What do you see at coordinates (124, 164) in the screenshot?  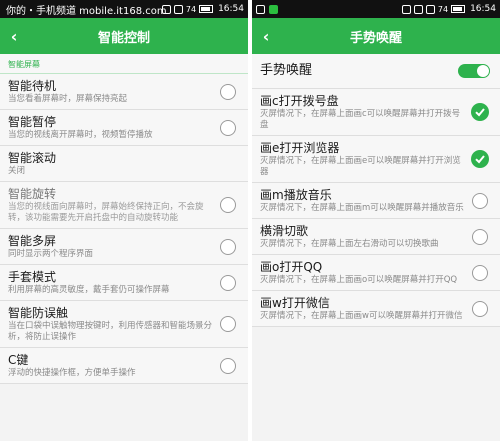 I see `setting-smart-scroll: 智能滚动 关闭` at bounding box center [124, 164].